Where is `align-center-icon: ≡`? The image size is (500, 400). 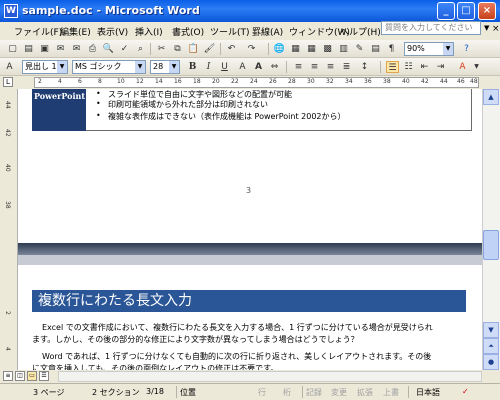
align-center-icon: ≡ is located at coordinates (314, 67).